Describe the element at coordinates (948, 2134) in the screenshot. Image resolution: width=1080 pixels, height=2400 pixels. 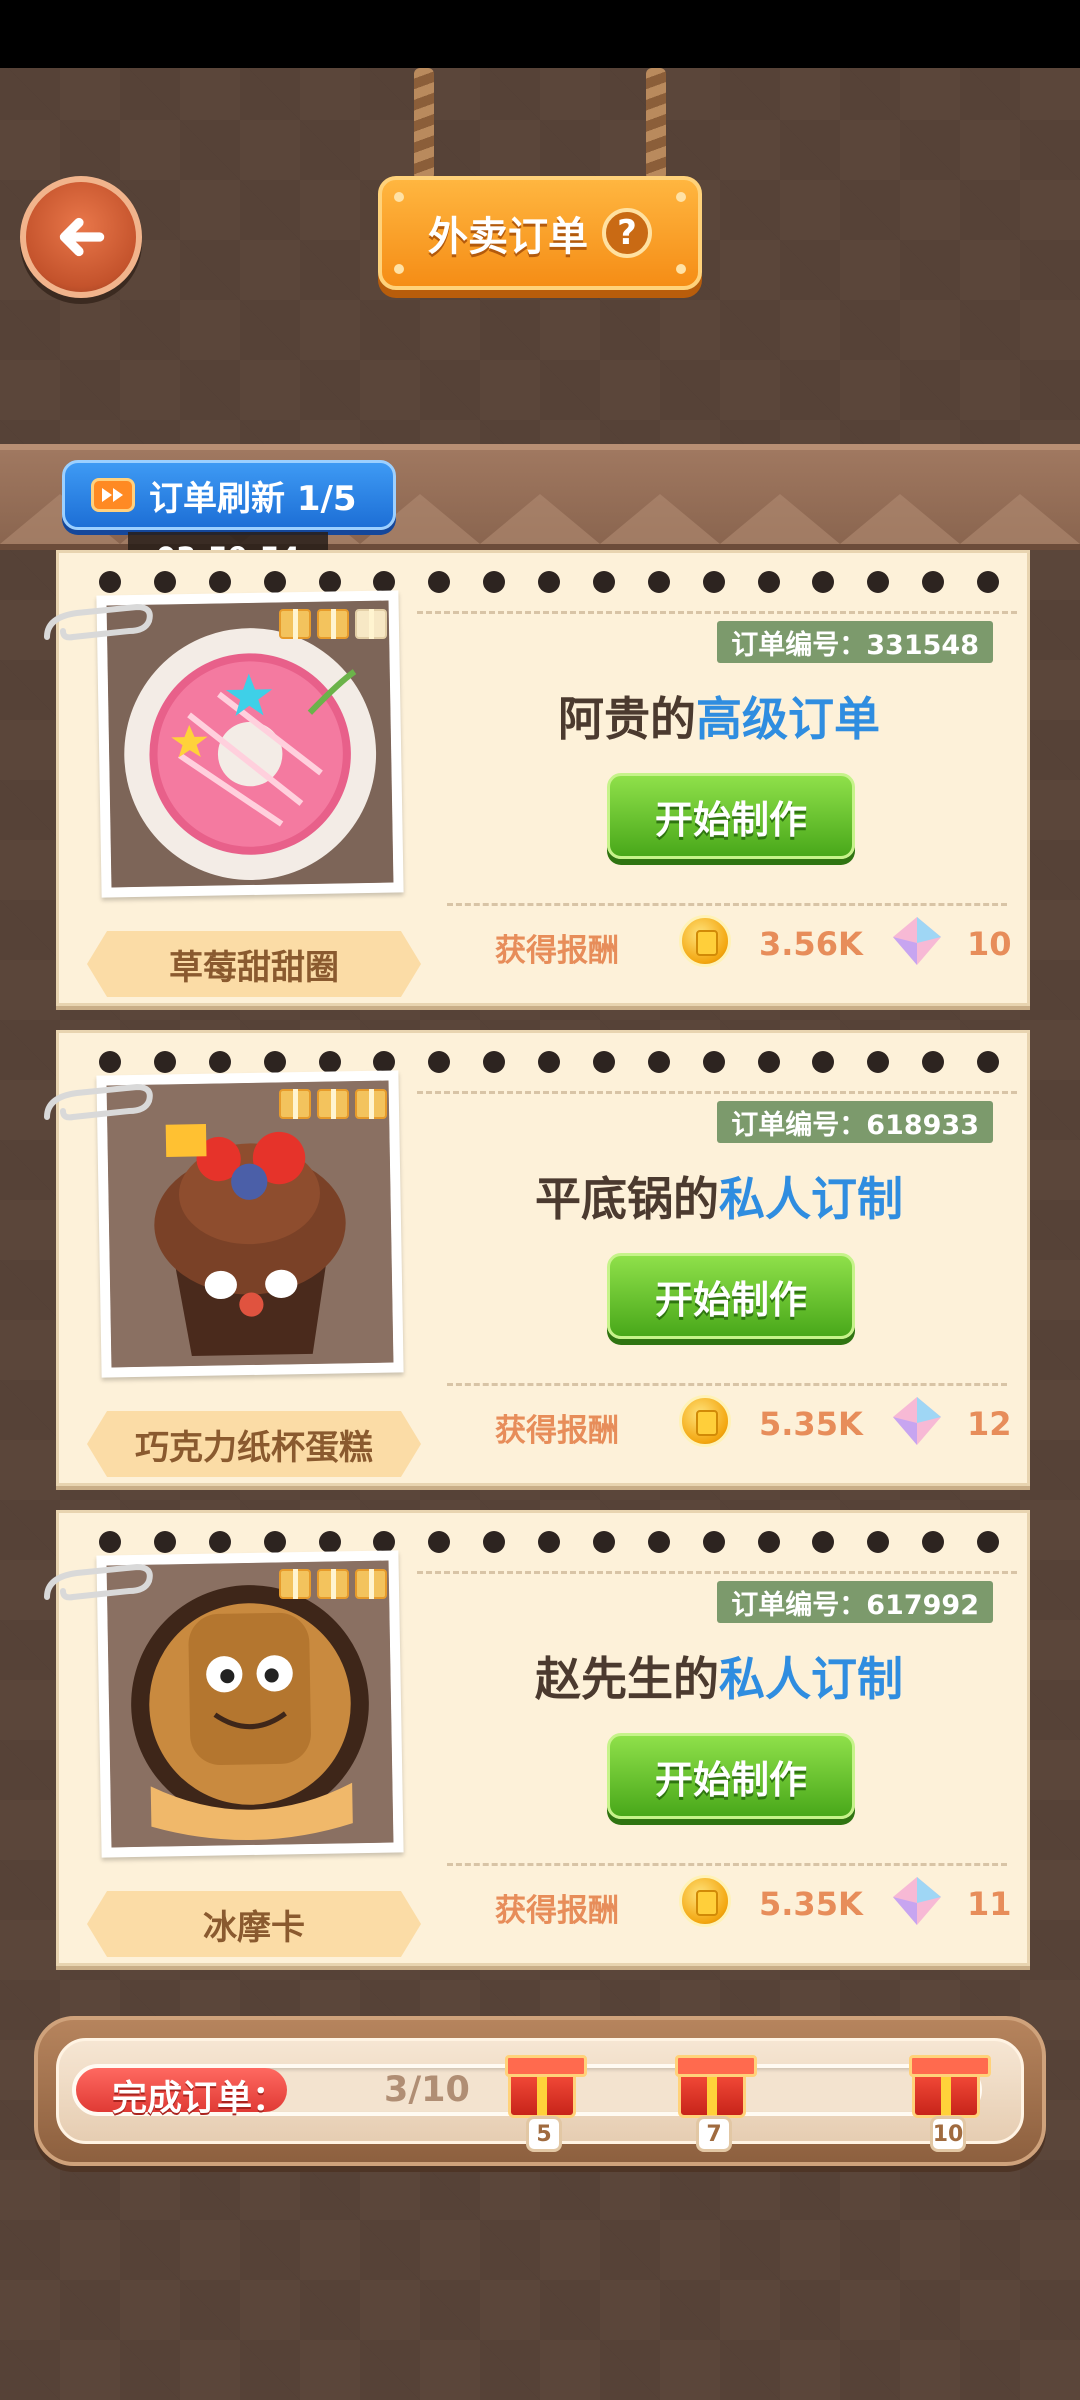
I see `milestone-number: 10` at that location.